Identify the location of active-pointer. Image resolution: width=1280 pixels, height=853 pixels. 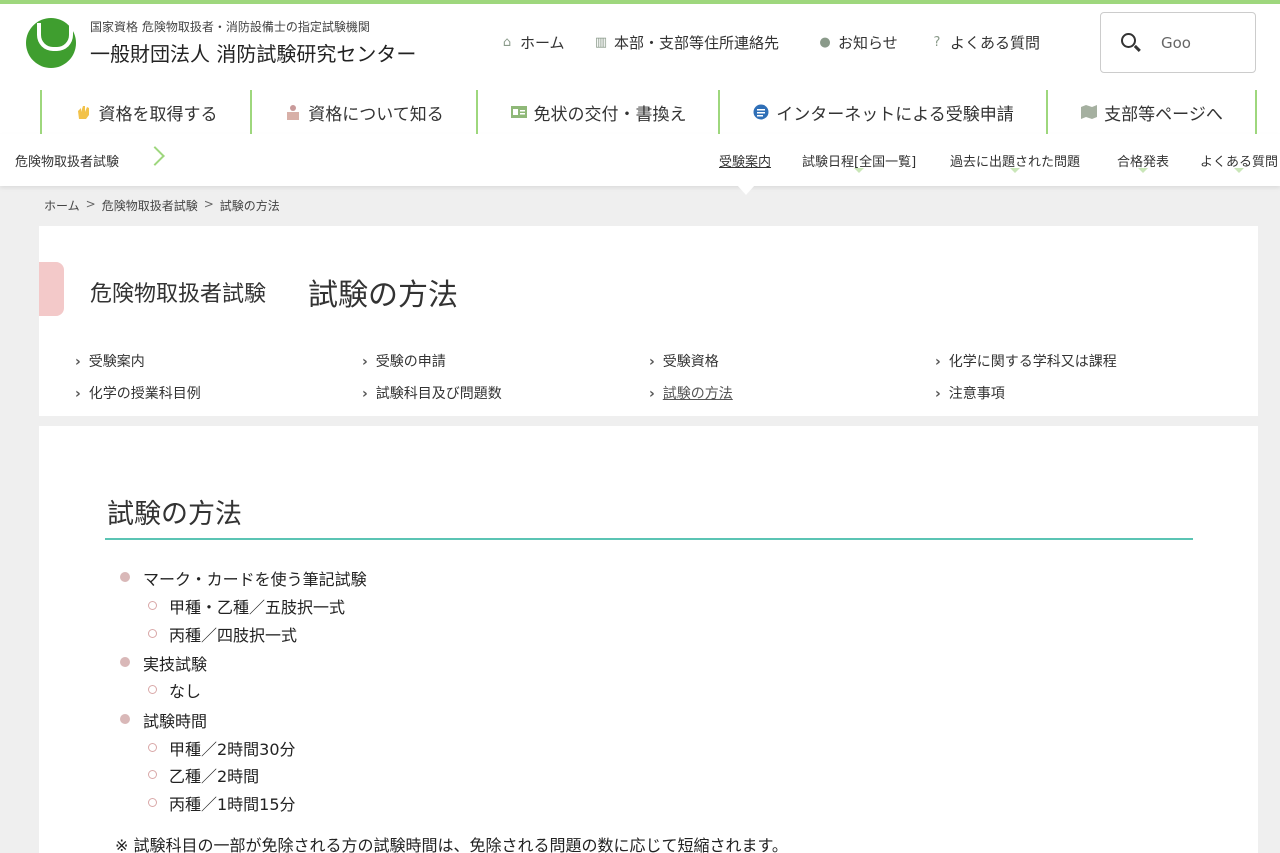
(746, 190).